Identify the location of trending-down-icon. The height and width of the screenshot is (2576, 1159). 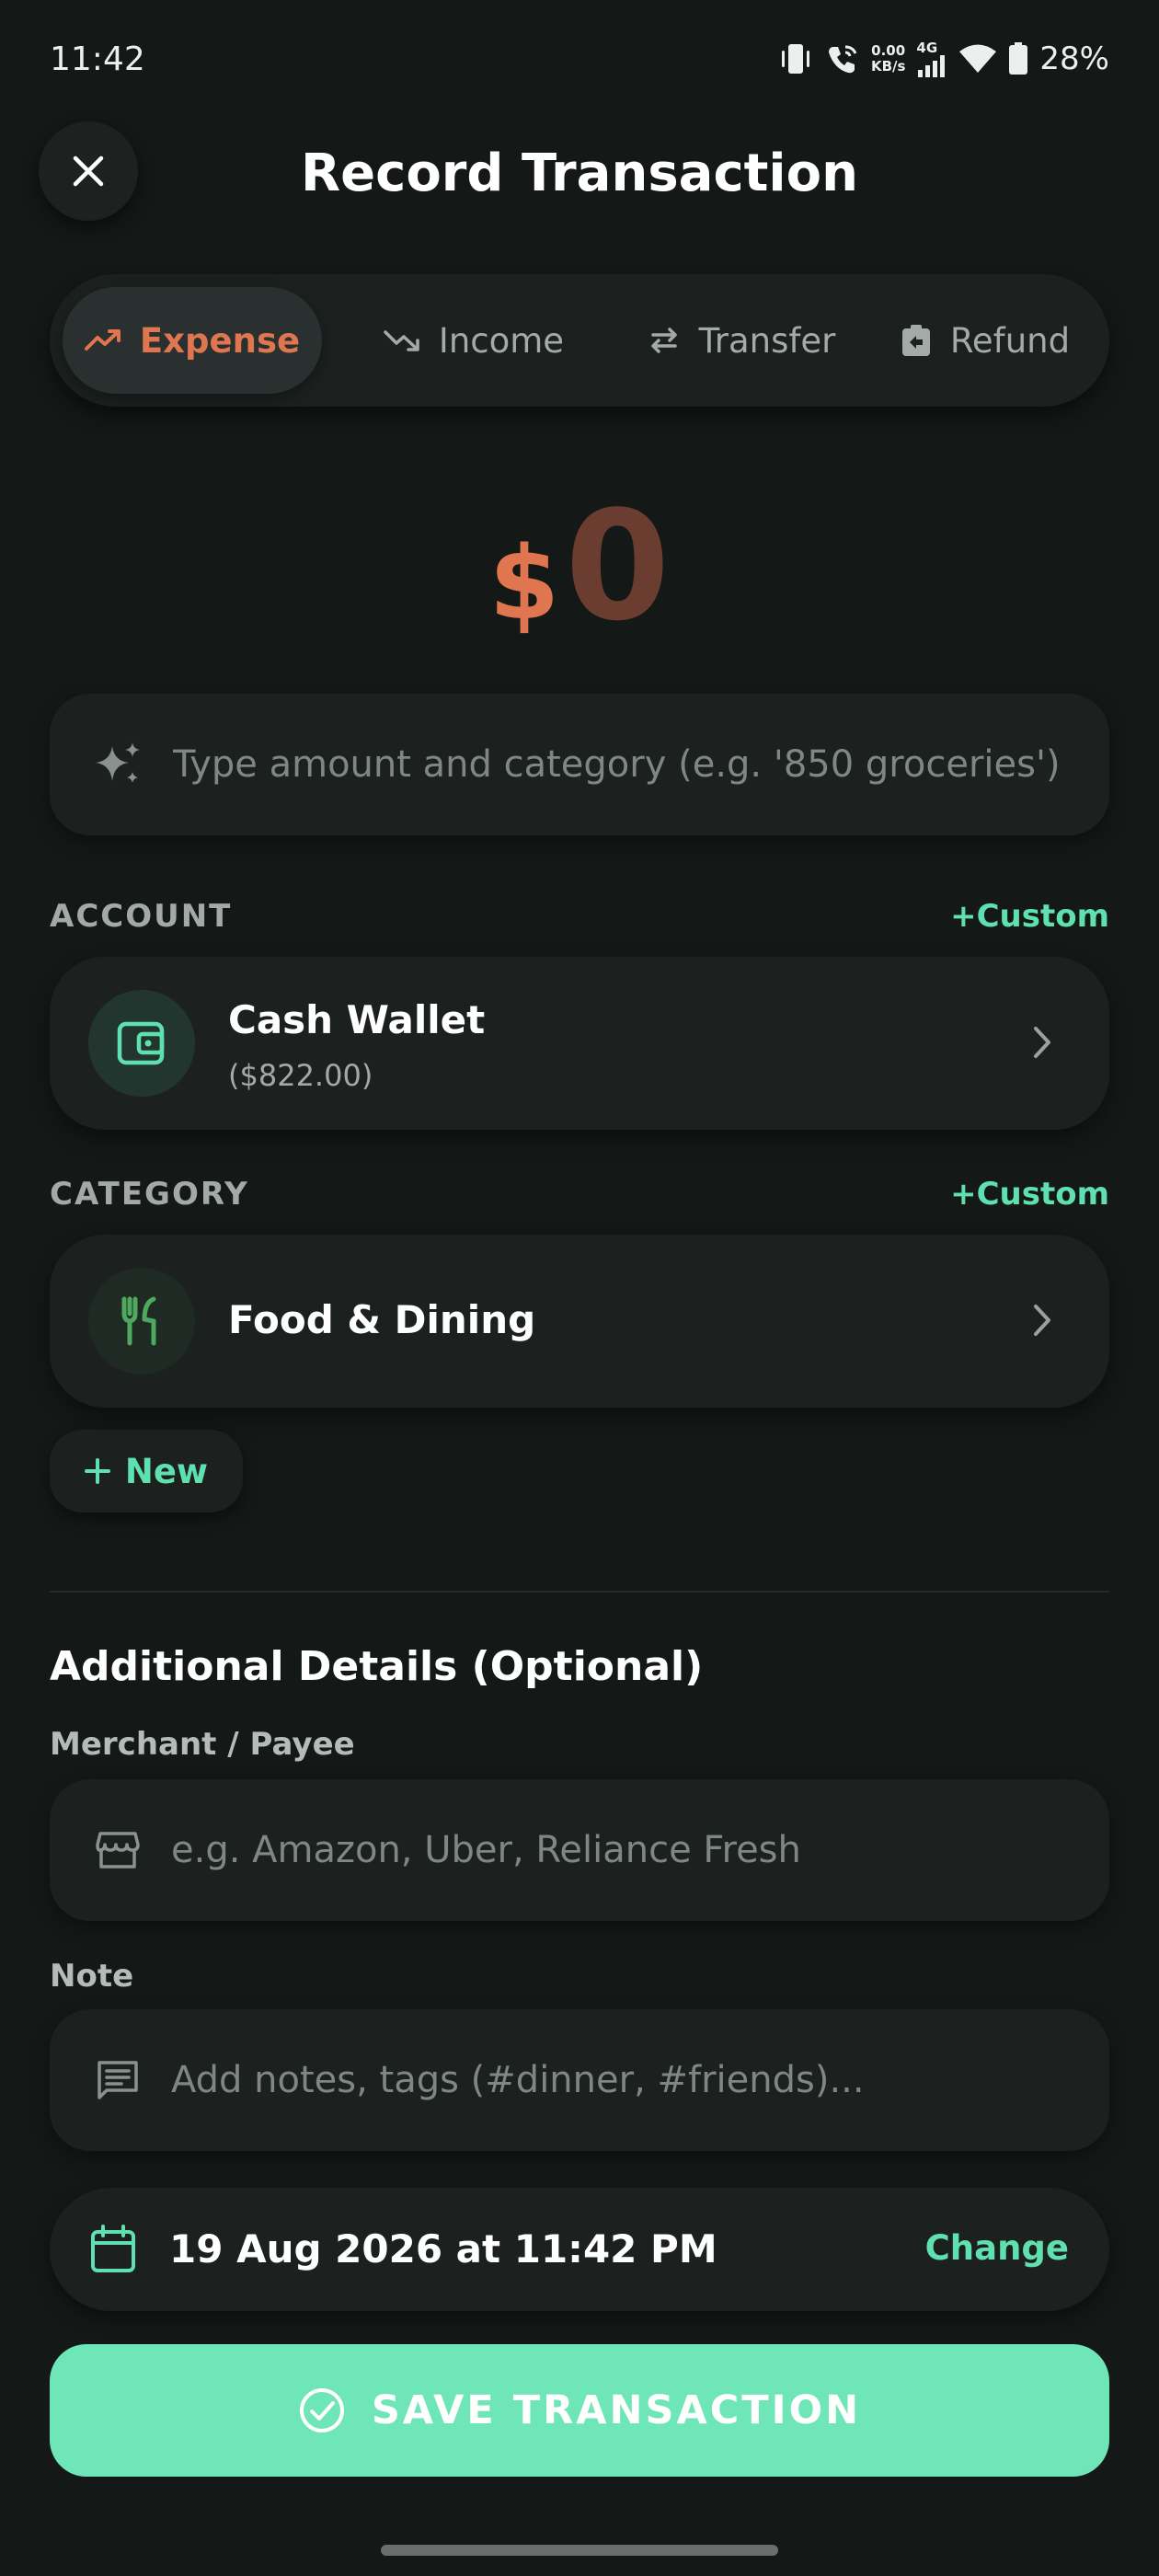
(401, 340).